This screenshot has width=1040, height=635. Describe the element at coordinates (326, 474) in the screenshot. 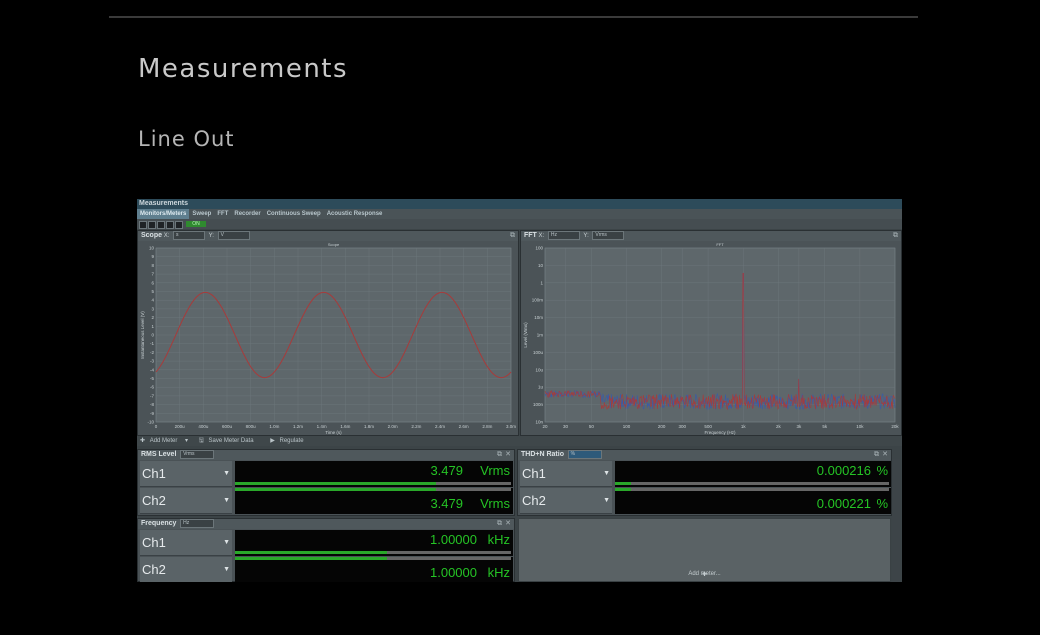

I see `rms-row-ch1: Ch1 ▼ 3.479 Vrms` at that location.